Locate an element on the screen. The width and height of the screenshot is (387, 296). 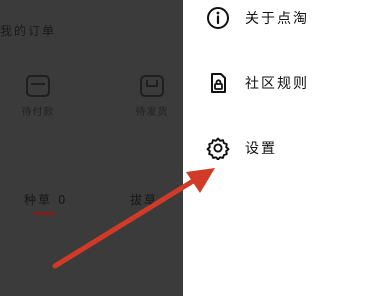
menu-item-community-rules: 社区规则 is located at coordinates (257, 83).